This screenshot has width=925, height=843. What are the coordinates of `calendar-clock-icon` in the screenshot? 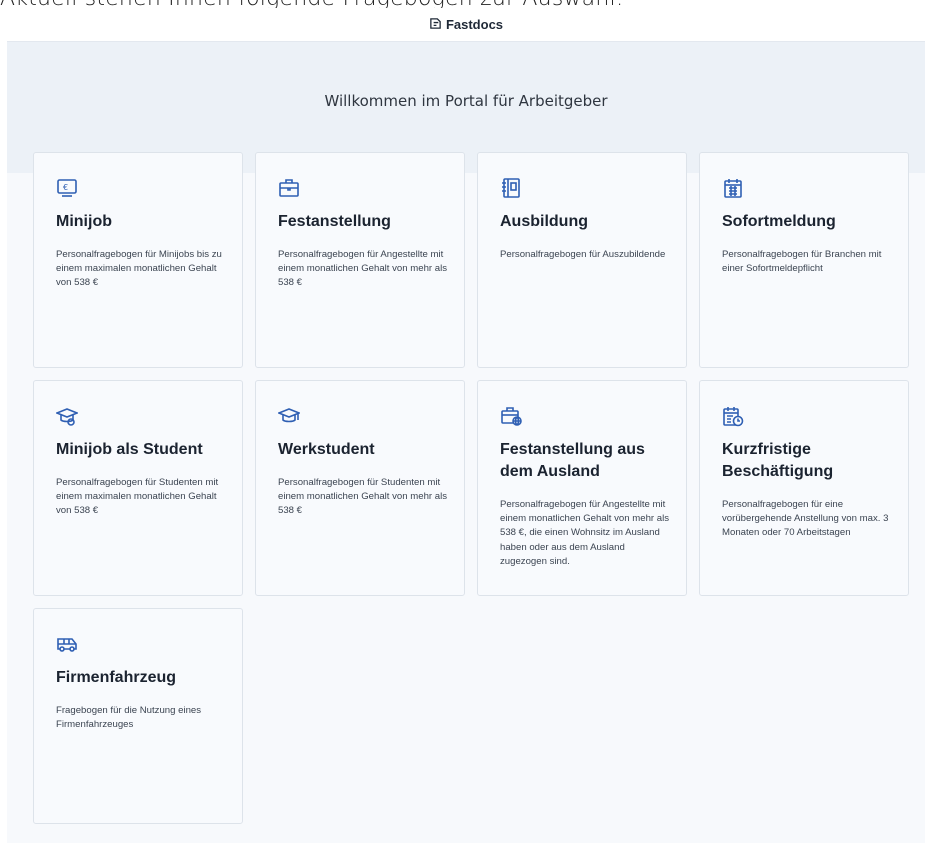 It's located at (733, 416).